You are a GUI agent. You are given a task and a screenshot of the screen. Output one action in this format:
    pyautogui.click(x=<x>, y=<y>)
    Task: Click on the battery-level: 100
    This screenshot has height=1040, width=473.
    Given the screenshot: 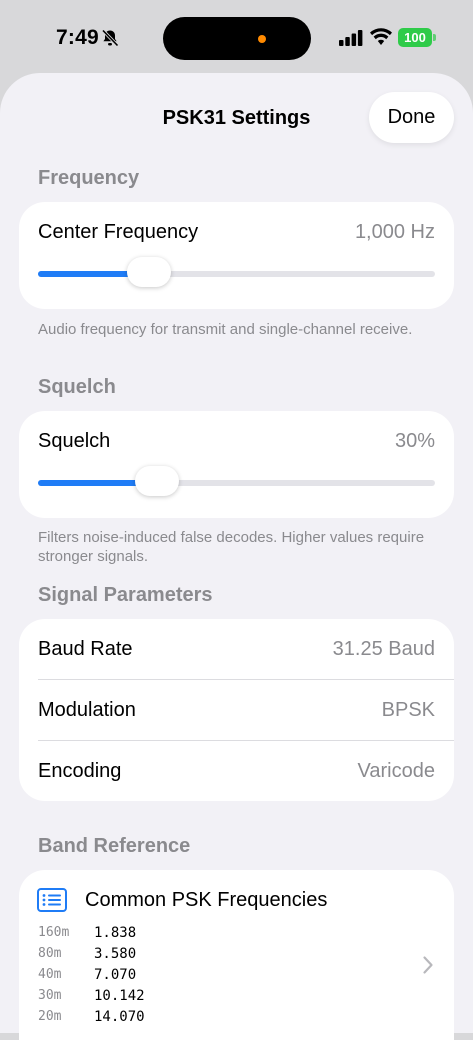 What is the action you would take?
    pyautogui.click(x=415, y=37)
    